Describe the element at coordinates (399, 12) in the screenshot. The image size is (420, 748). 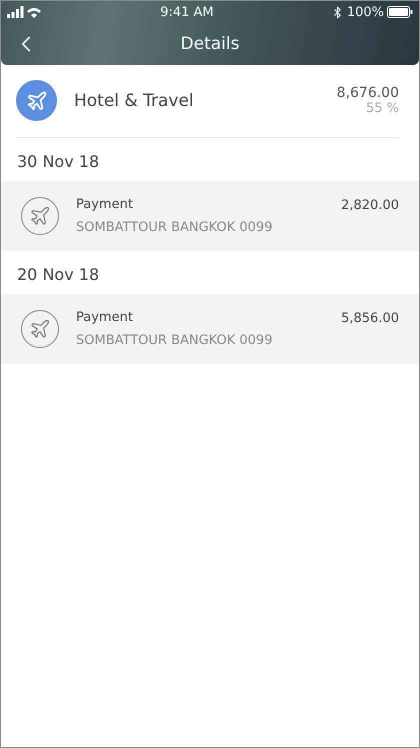
I see `battery-icon` at that location.